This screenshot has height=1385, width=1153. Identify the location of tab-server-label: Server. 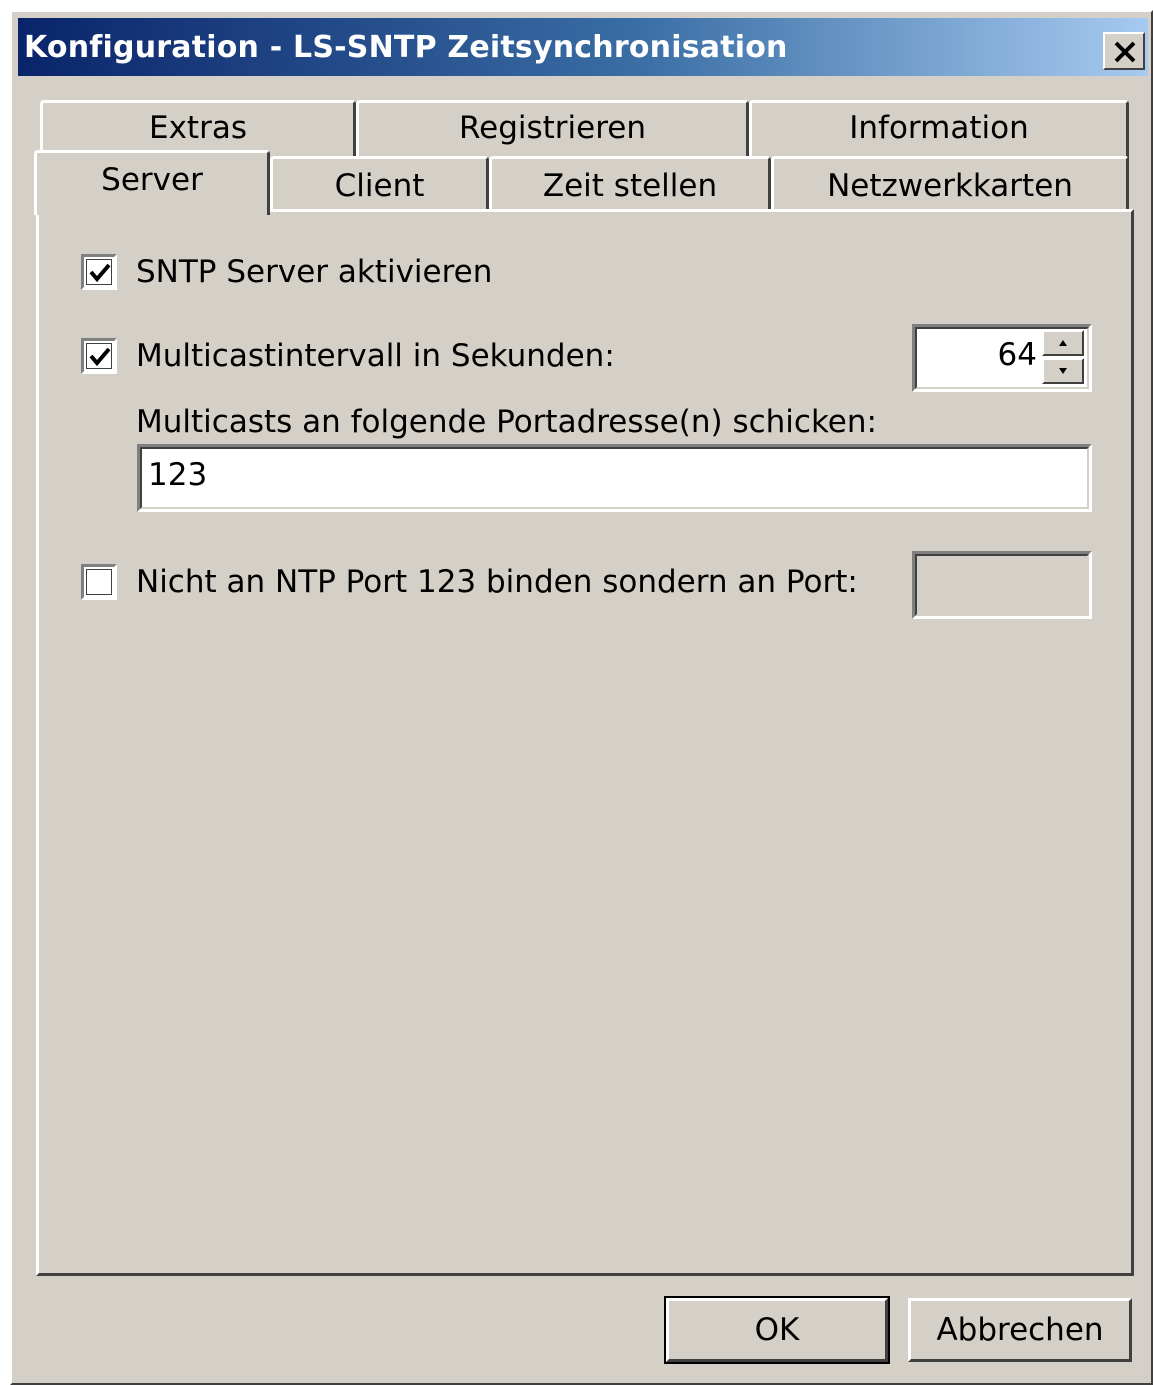
(152, 180).